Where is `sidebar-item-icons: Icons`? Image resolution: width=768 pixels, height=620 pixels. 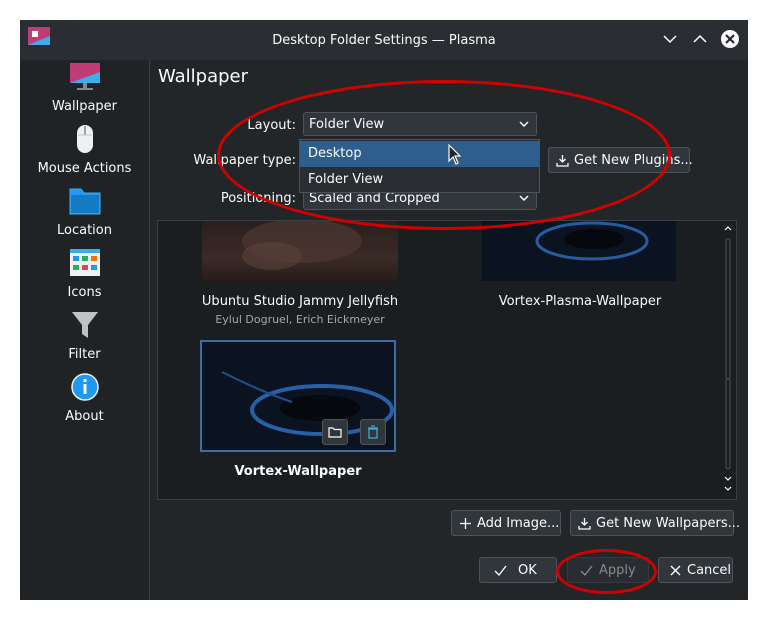
sidebar-item-icons: Icons is located at coordinates (84, 279).